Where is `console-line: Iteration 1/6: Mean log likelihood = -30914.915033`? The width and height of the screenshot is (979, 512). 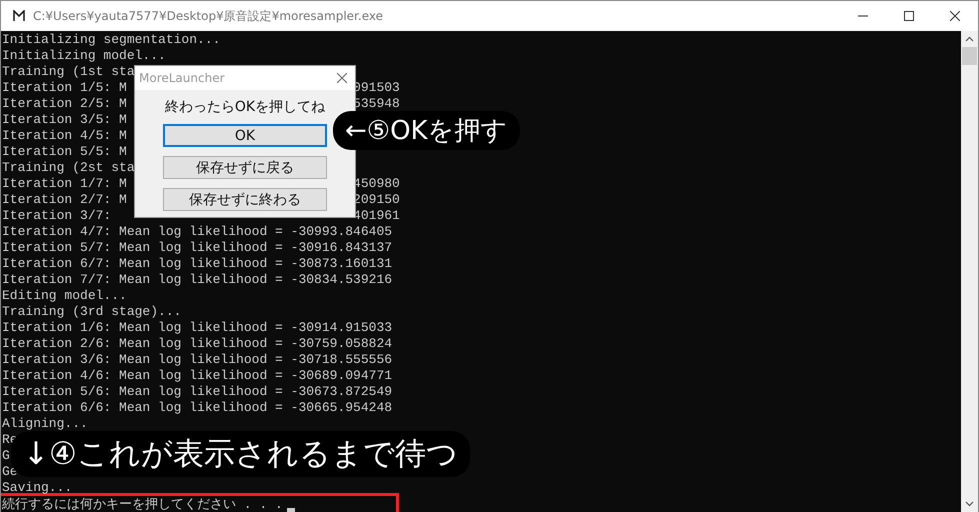
console-line: Iteration 1/6: Mean log likelihood = -30914.915033 is located at coordinates (197, 327).